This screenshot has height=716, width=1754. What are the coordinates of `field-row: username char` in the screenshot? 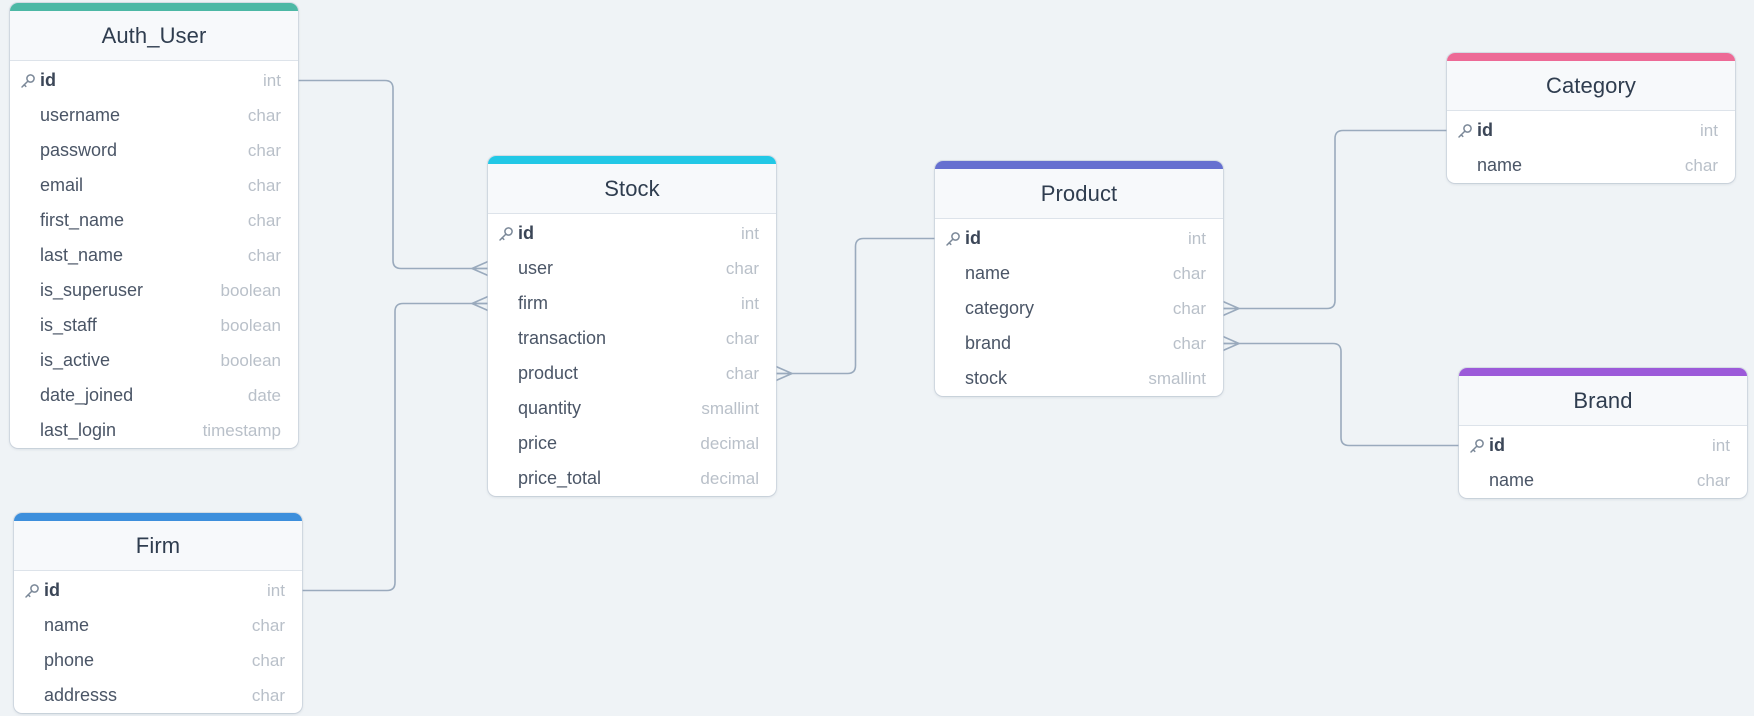 It's located at (154, 115).